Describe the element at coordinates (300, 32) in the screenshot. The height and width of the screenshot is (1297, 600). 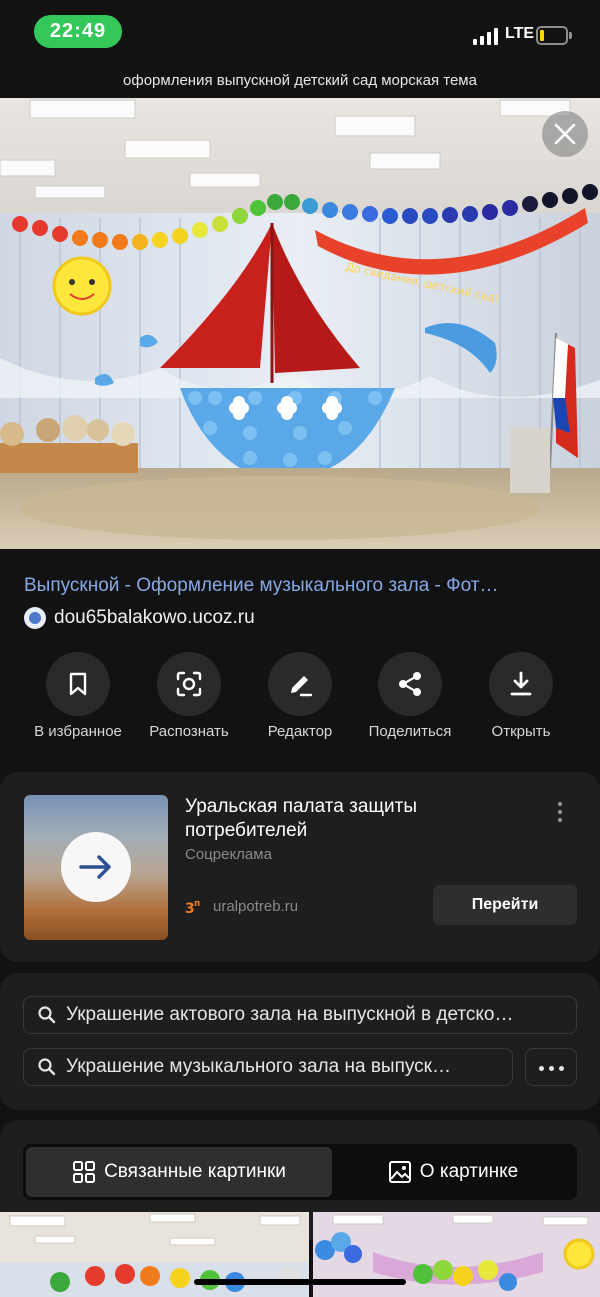
I see `status-bar: 22:49 LTE` at that location.